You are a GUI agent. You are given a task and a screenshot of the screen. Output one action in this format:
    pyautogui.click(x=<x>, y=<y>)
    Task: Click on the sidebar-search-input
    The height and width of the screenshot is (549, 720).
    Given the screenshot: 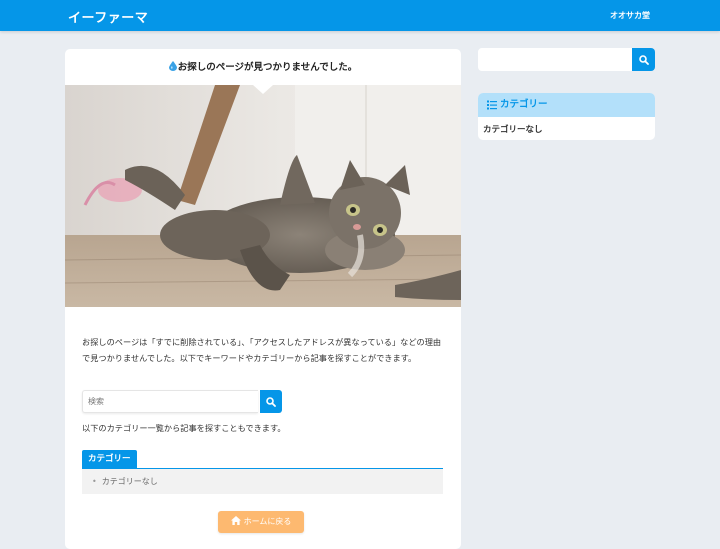 What is the action you would take?
    pyautogui.click(x=556, y=59)
    